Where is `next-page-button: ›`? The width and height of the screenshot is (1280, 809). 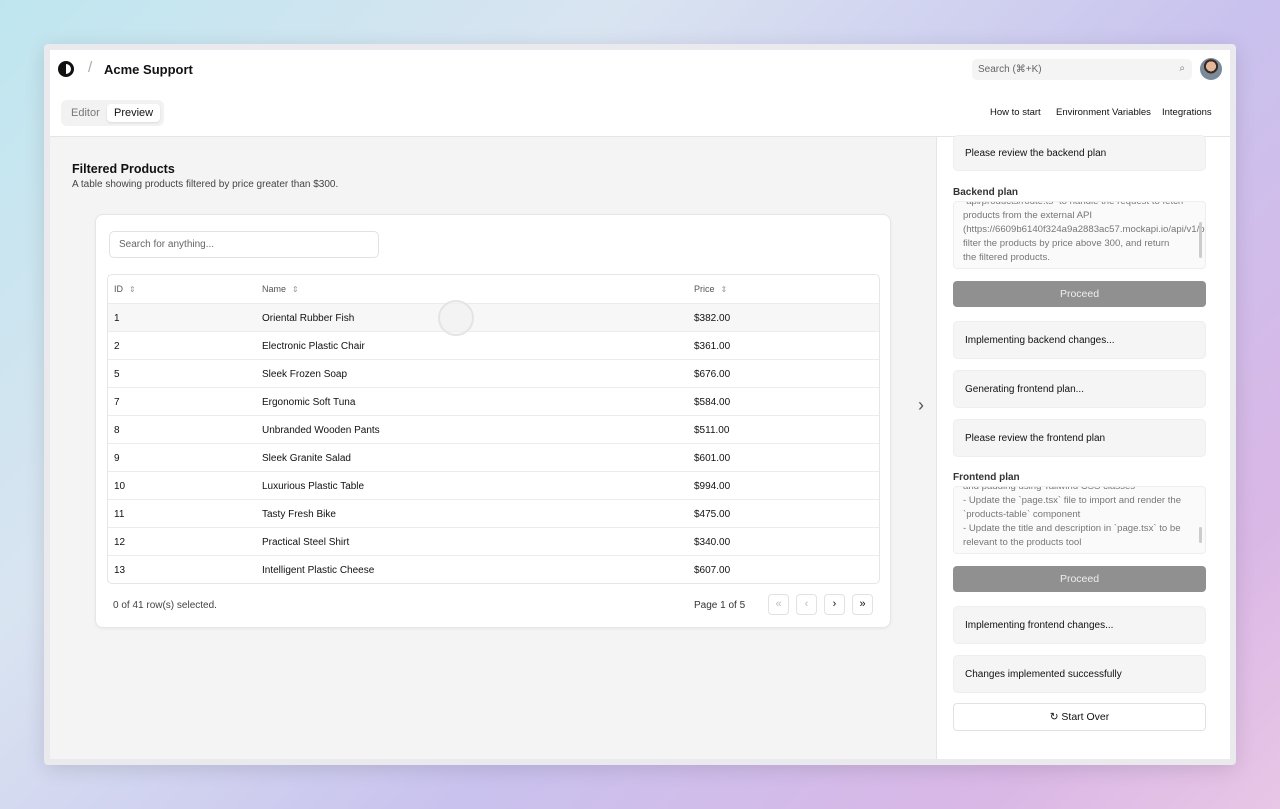
next-page-button: › is located at coordinates (834, 604).